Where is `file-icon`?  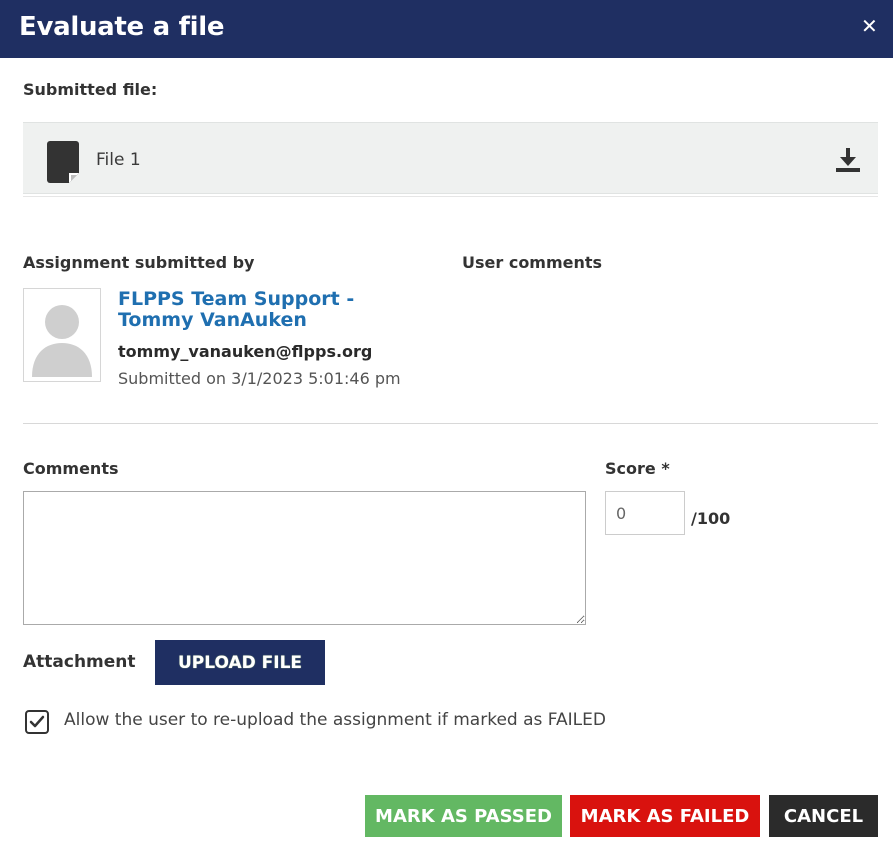
file-icon is located at coordinates (63, 162).